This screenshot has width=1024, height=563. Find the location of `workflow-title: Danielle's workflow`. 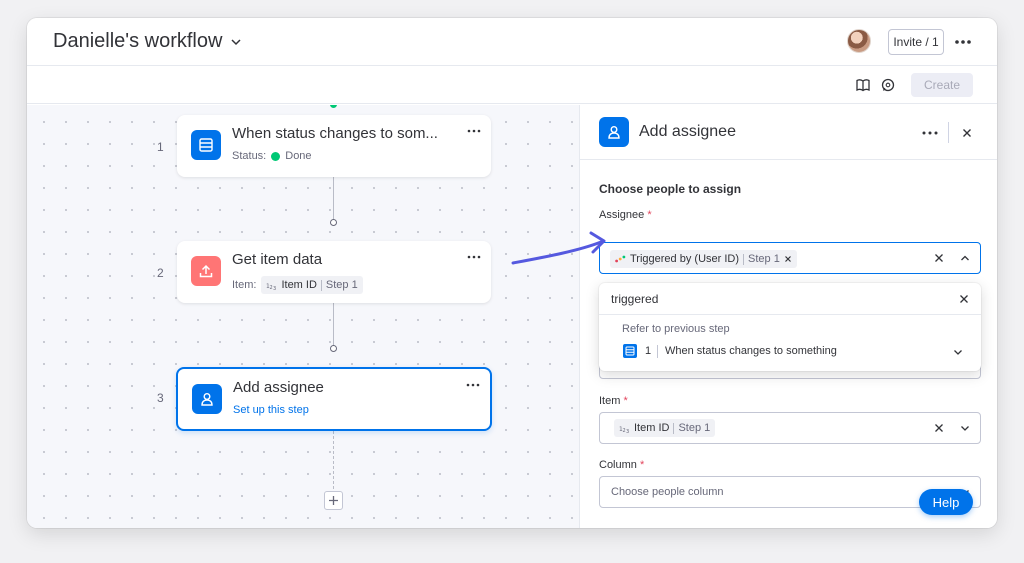

workflow-title: Danielle's workflow is located at coordinates (138, 41).